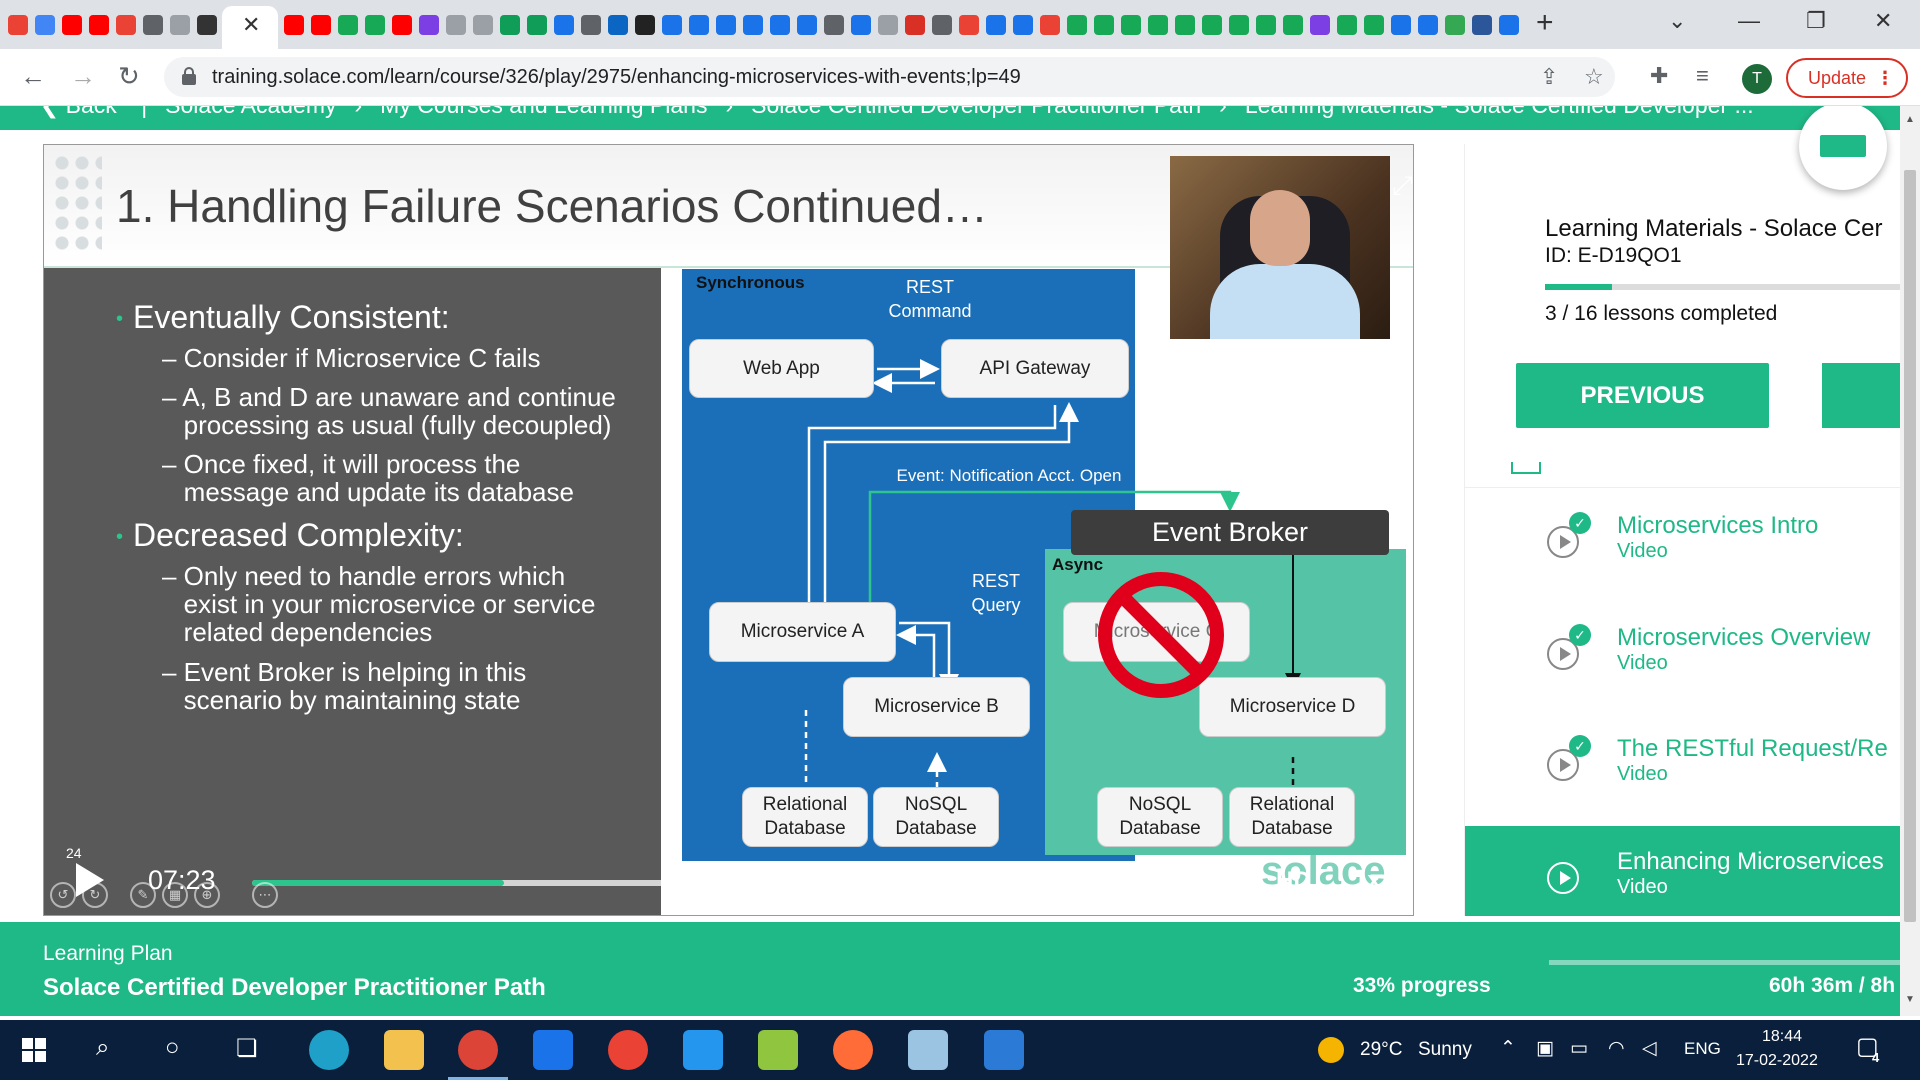  I want to click on close-window-button: ✕, so click(1883, 21).